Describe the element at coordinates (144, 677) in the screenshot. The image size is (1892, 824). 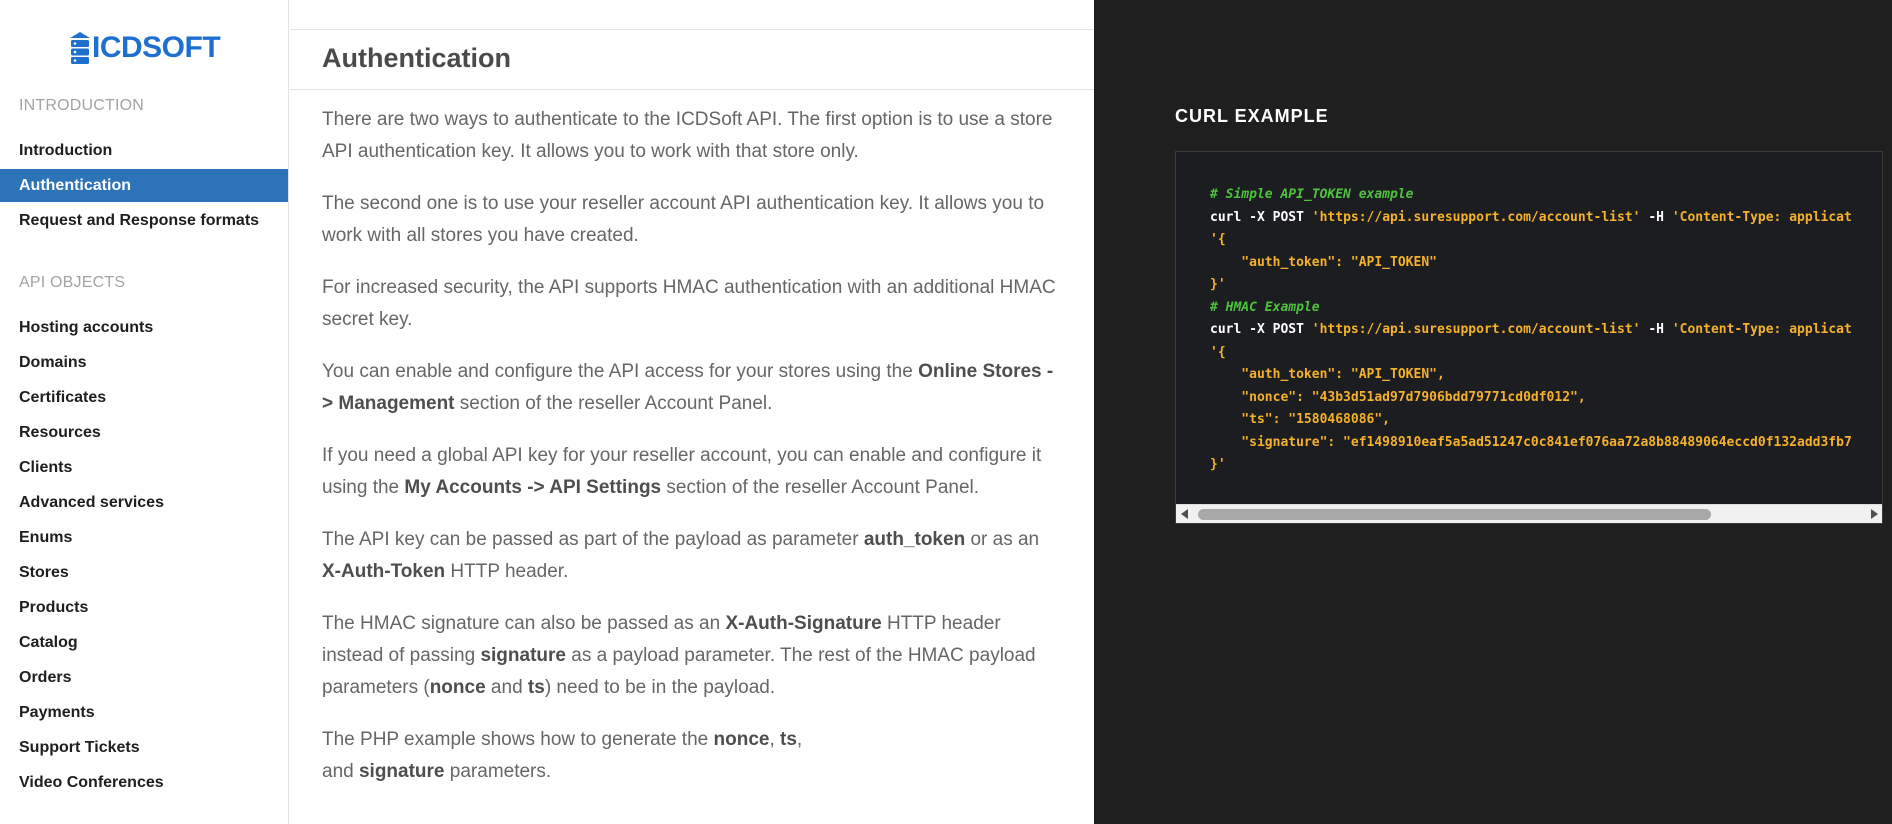
I see `sidebar-item-orders: Orders` at that location.